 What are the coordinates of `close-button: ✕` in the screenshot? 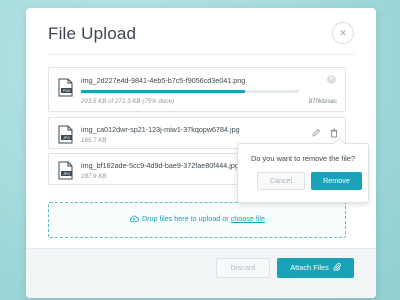 It's located at (343, 33).